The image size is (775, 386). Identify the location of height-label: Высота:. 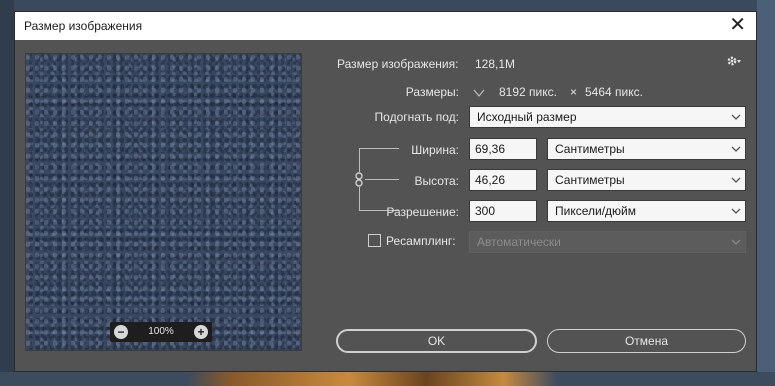
(436, 181).